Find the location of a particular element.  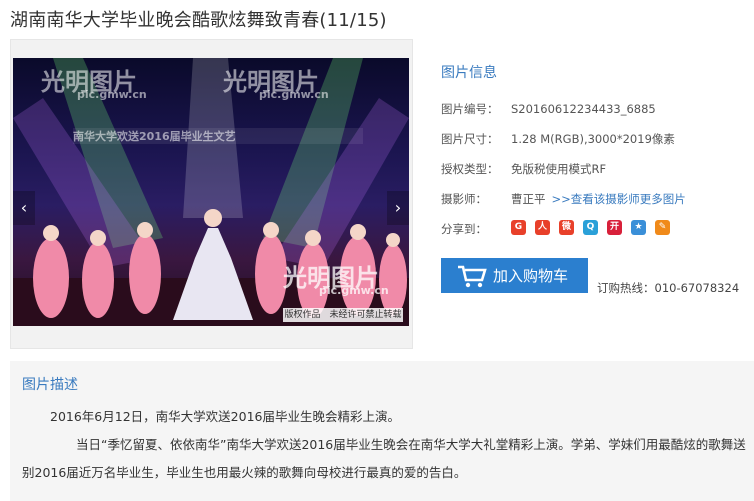

share-icon-g: G is located at coordinates (518, 227).